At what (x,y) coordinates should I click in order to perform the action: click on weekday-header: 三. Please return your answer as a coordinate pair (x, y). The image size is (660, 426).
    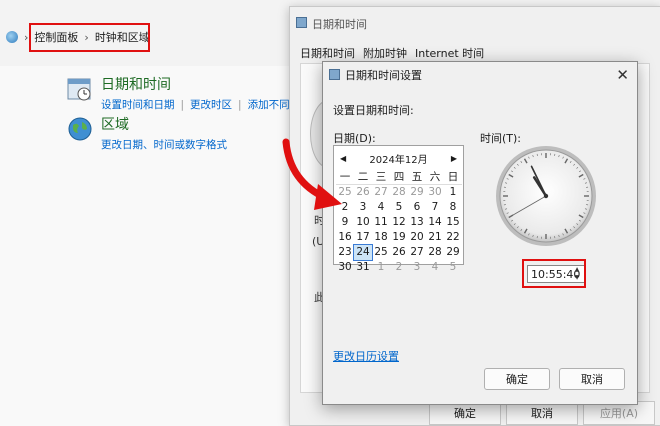
    Looking at the image, I should click on (381, 177).